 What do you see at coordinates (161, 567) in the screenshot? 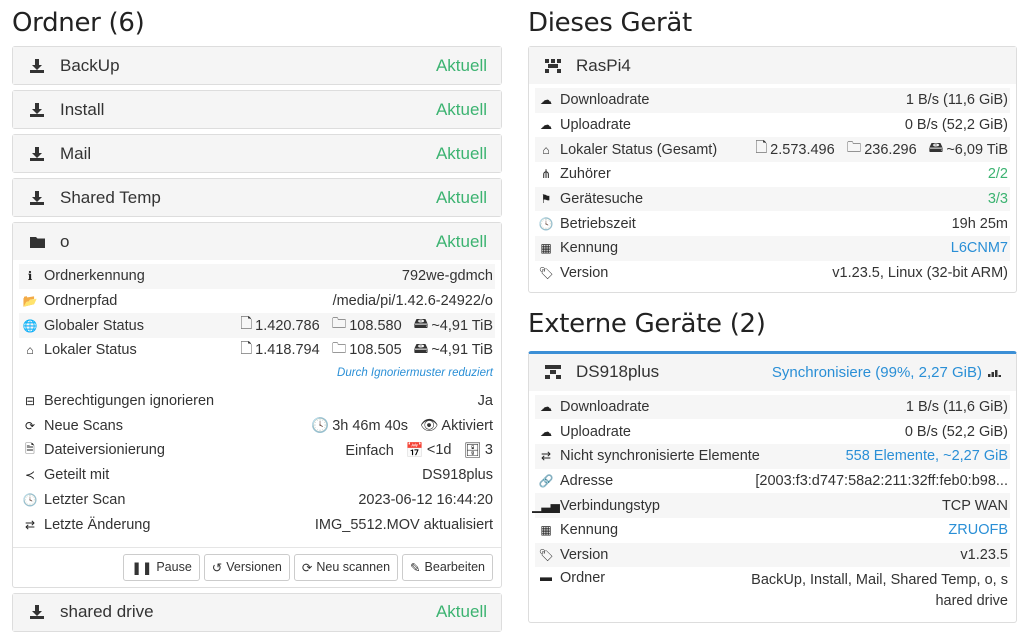
I see `pause-button: ❚❚ Pause` at bounding box center [161, 567].